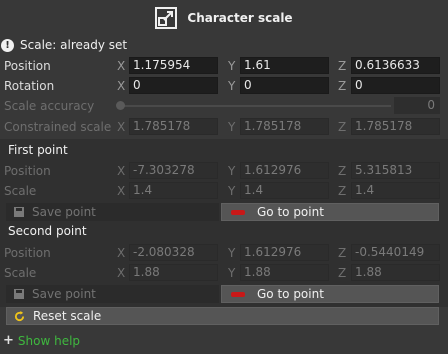 This screenshot has height=354, width=448. What do you see at coordinates (417, 105) in the screenshot?
I see `scale-accuracy-value: 0` at bounding box center [417, 105].